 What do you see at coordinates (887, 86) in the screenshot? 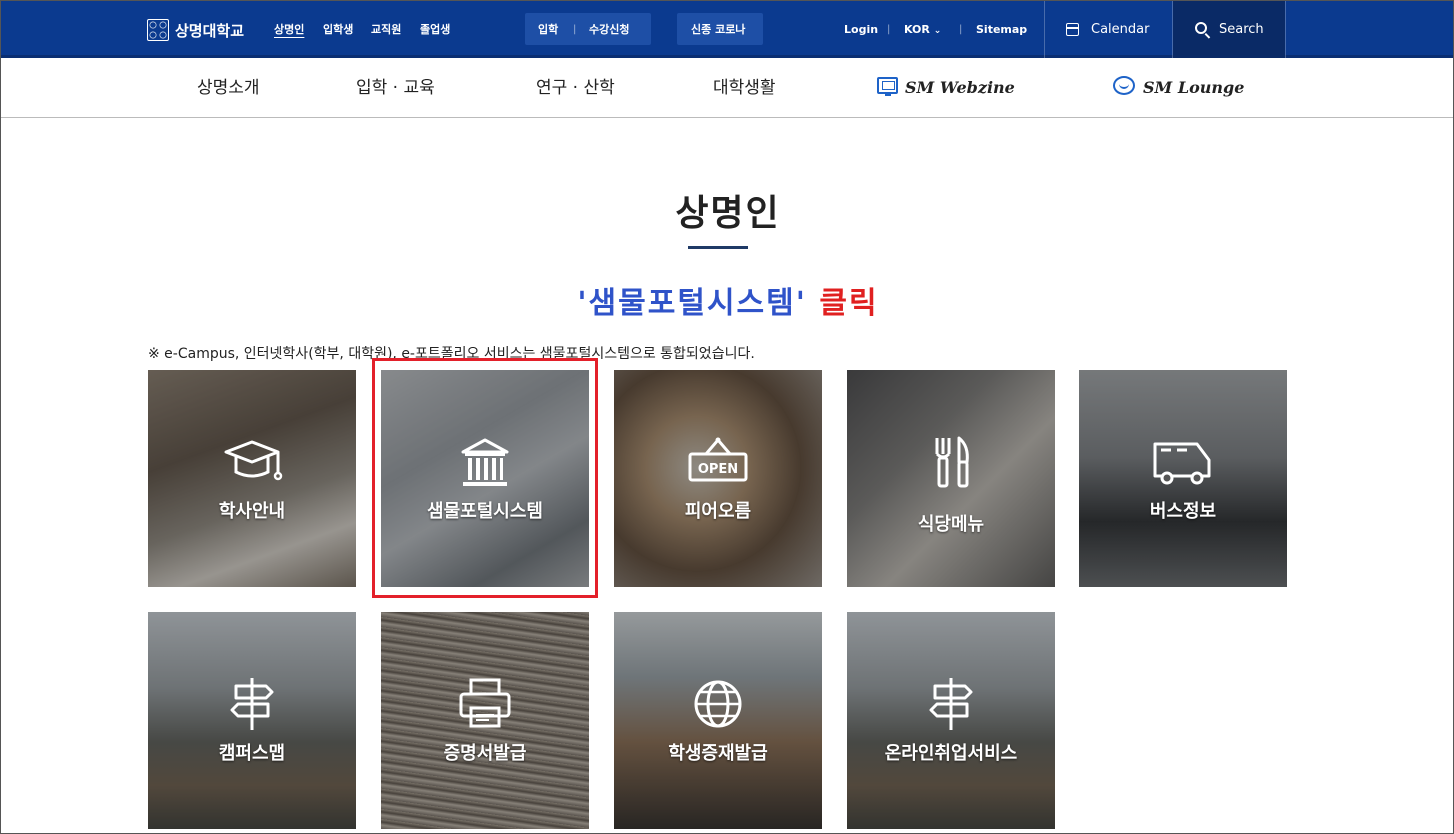
I see `monitor-icon` at bounding box center [887, 86].